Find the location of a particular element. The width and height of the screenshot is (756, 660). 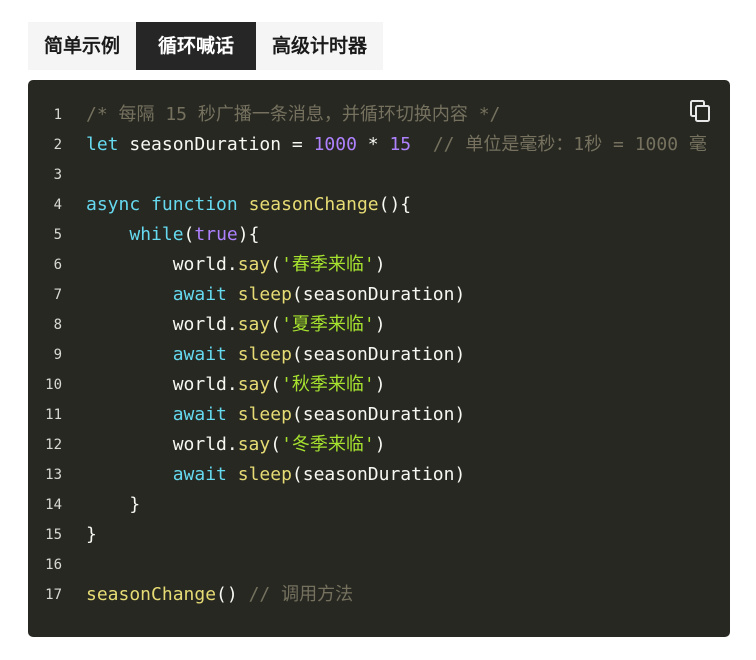

code-token: '冬季来临' is located at coordinates (328, 444).